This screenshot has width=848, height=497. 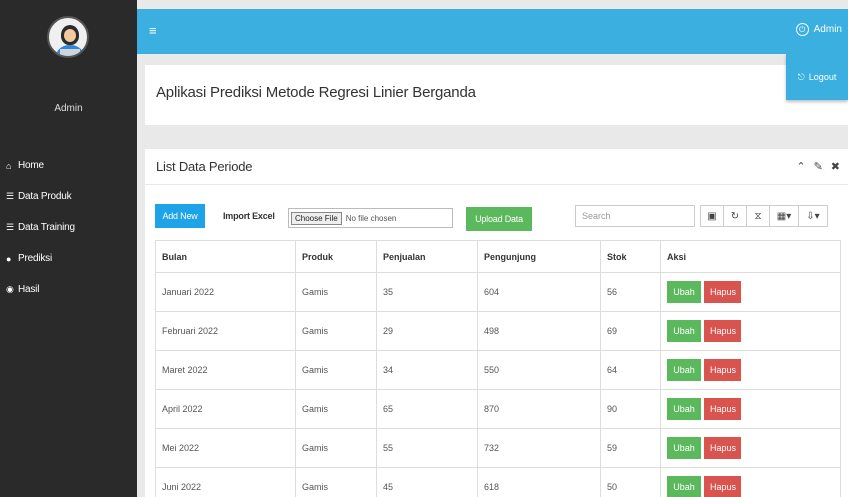 What do you see at coordinates (784, 216) in the screenshot?
I see `columns-icon: ▦▾` at bounding box center [784, 216].